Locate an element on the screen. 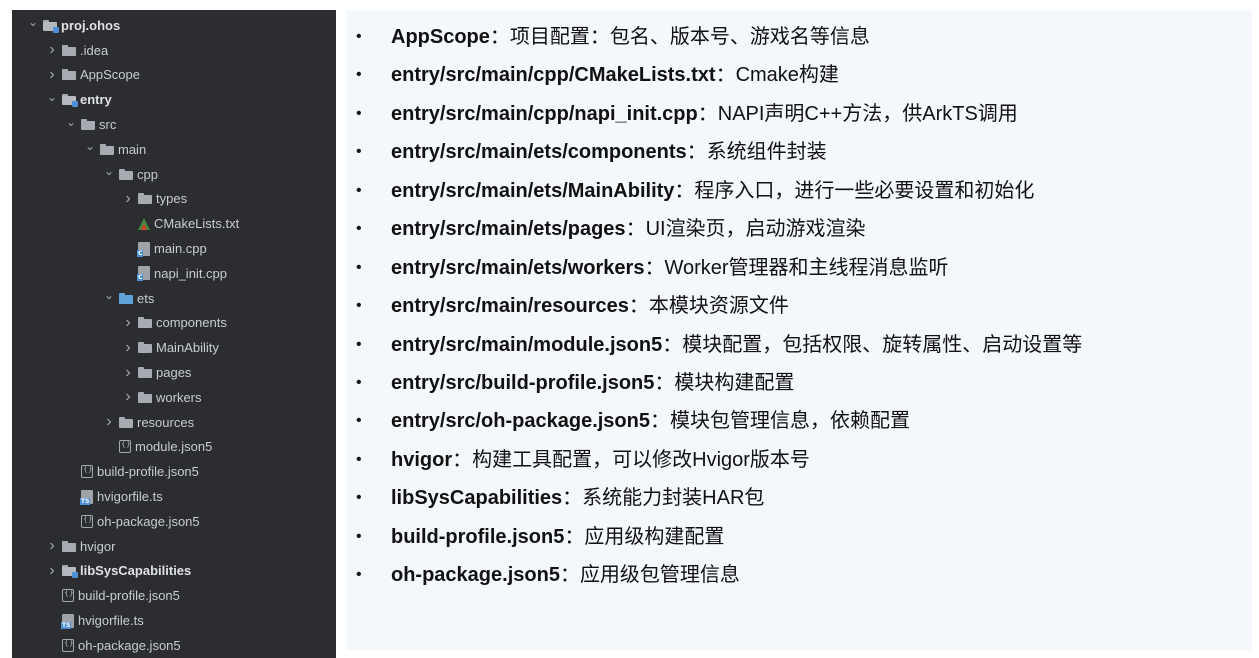 This screenshot has width=1259, height=658. tree-item: Cnapi_init.cpp is located at coordinates (174, 273).